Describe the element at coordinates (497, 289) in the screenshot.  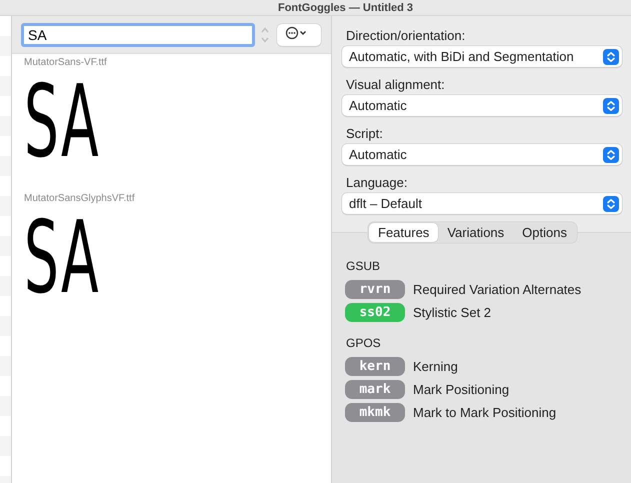
I see `feature-name: Required Variation Alternates` at that location.